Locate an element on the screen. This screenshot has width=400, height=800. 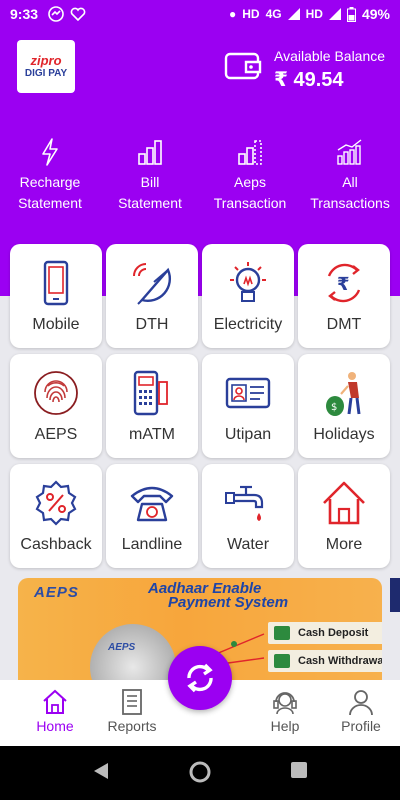
recents-icon is located at coordinates (299, 770).